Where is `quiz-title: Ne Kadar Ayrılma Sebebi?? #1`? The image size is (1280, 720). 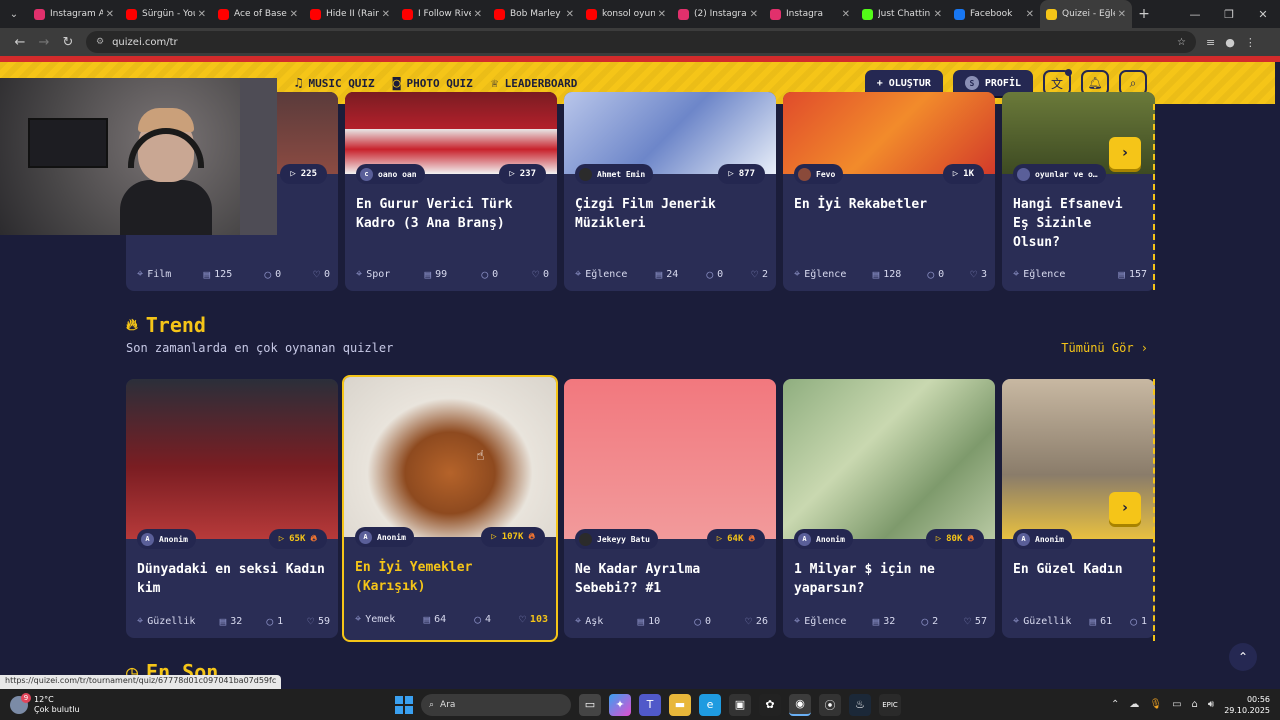 quiz-title: Ne Kadar Ayrılma Sebebi?? #1 is located at coordinates (670, 579).